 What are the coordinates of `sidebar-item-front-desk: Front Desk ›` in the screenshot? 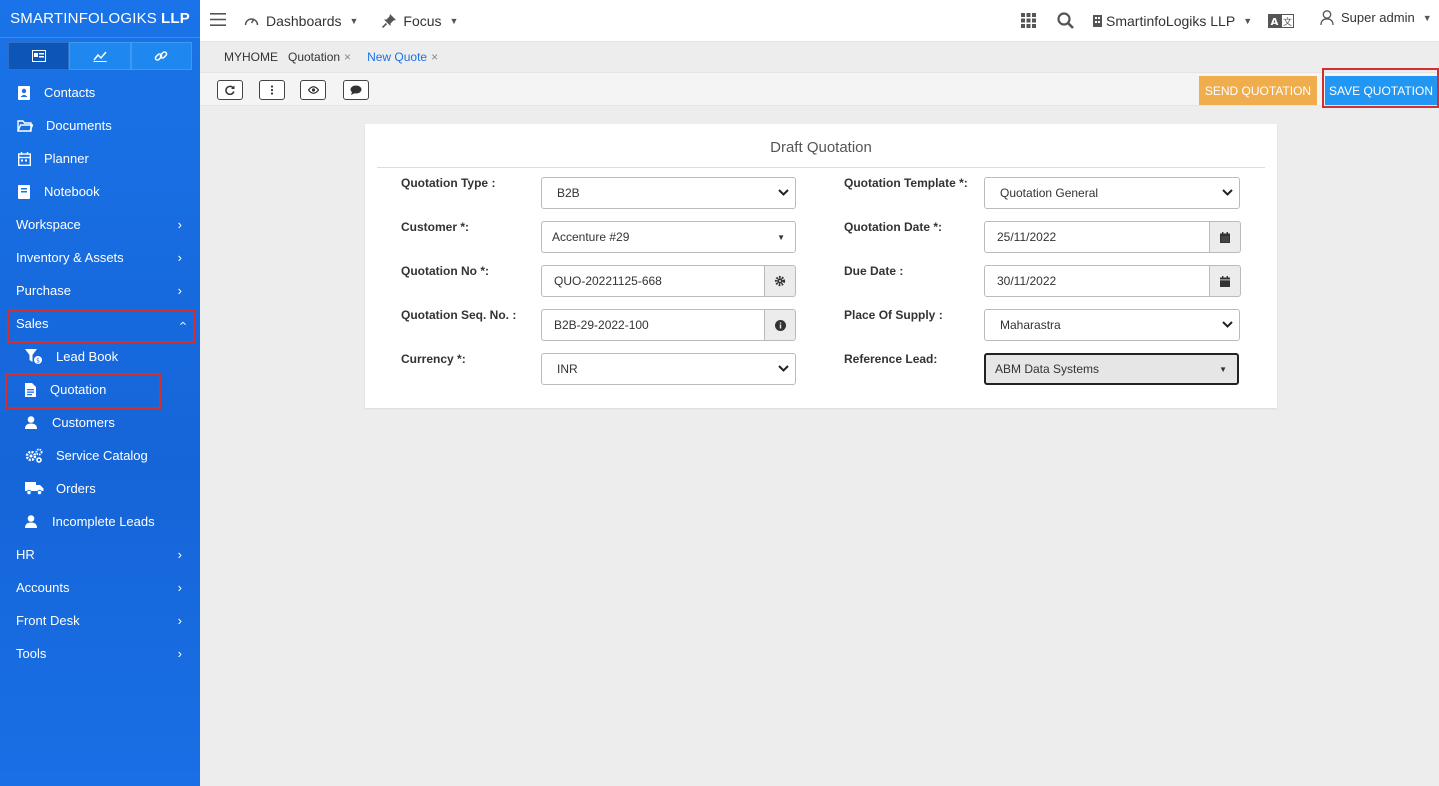 It's located at (100, 620).